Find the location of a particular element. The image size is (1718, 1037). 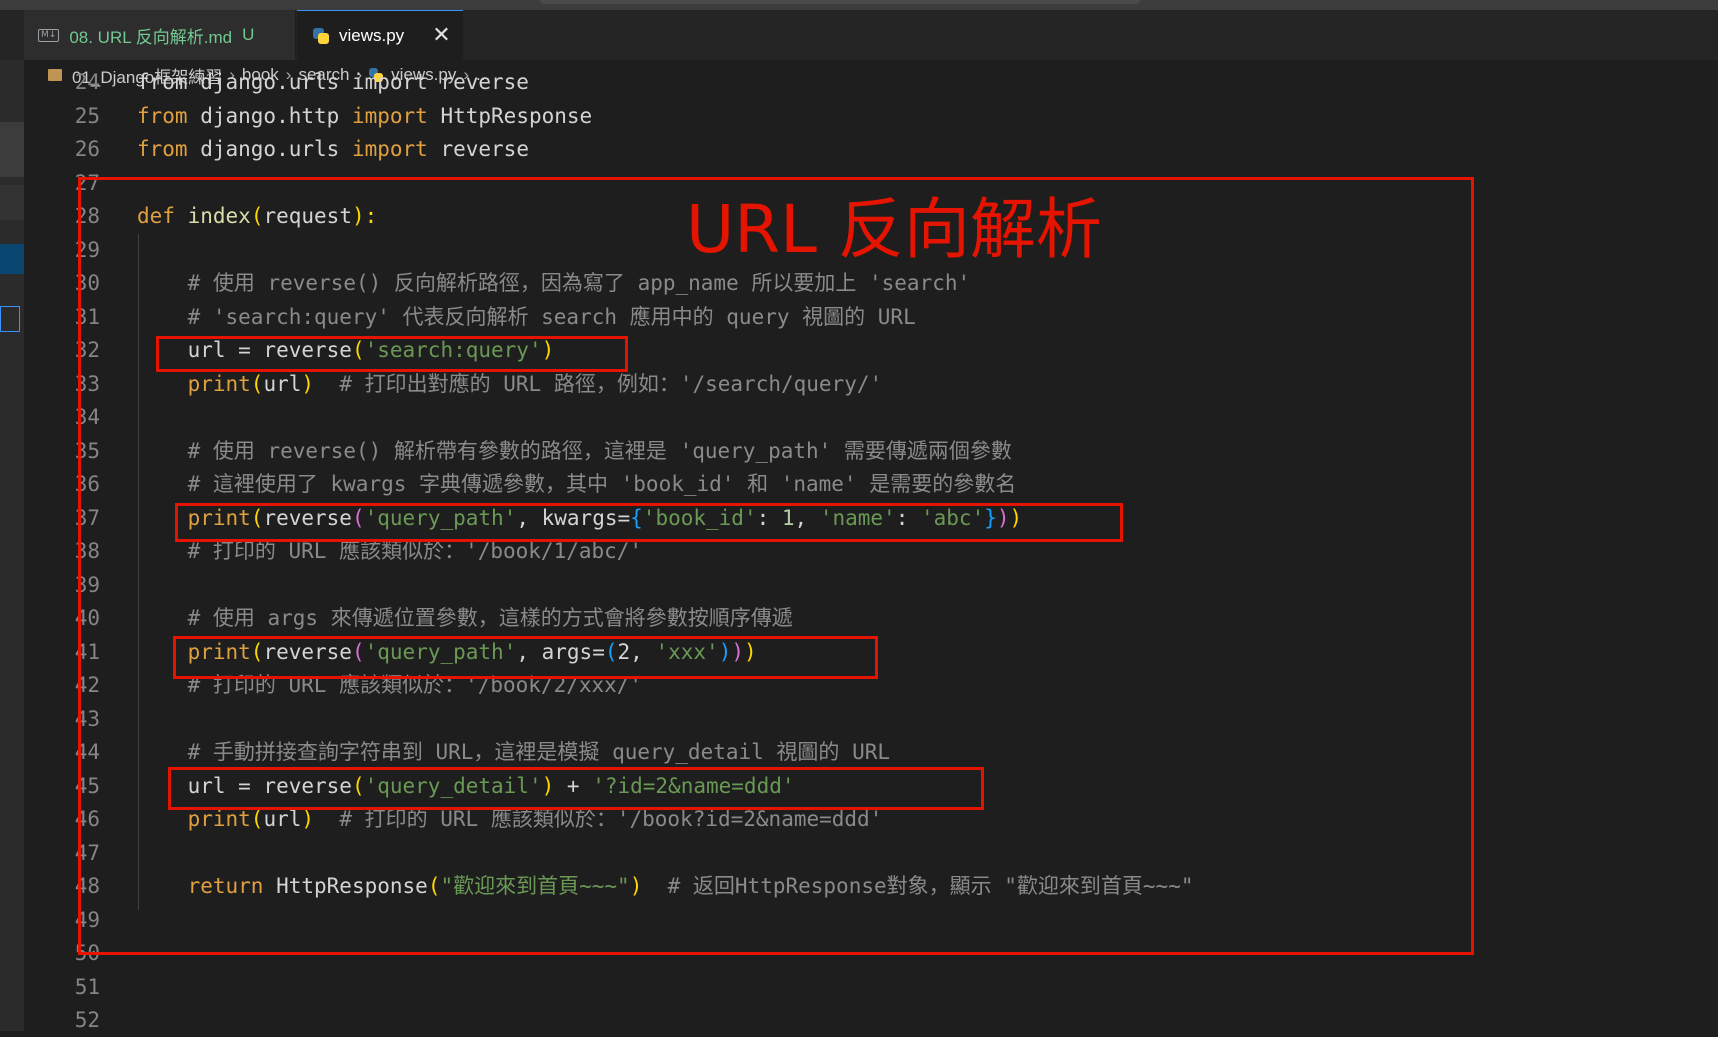

code-token: django.urls is located at coordinates (269, 149).